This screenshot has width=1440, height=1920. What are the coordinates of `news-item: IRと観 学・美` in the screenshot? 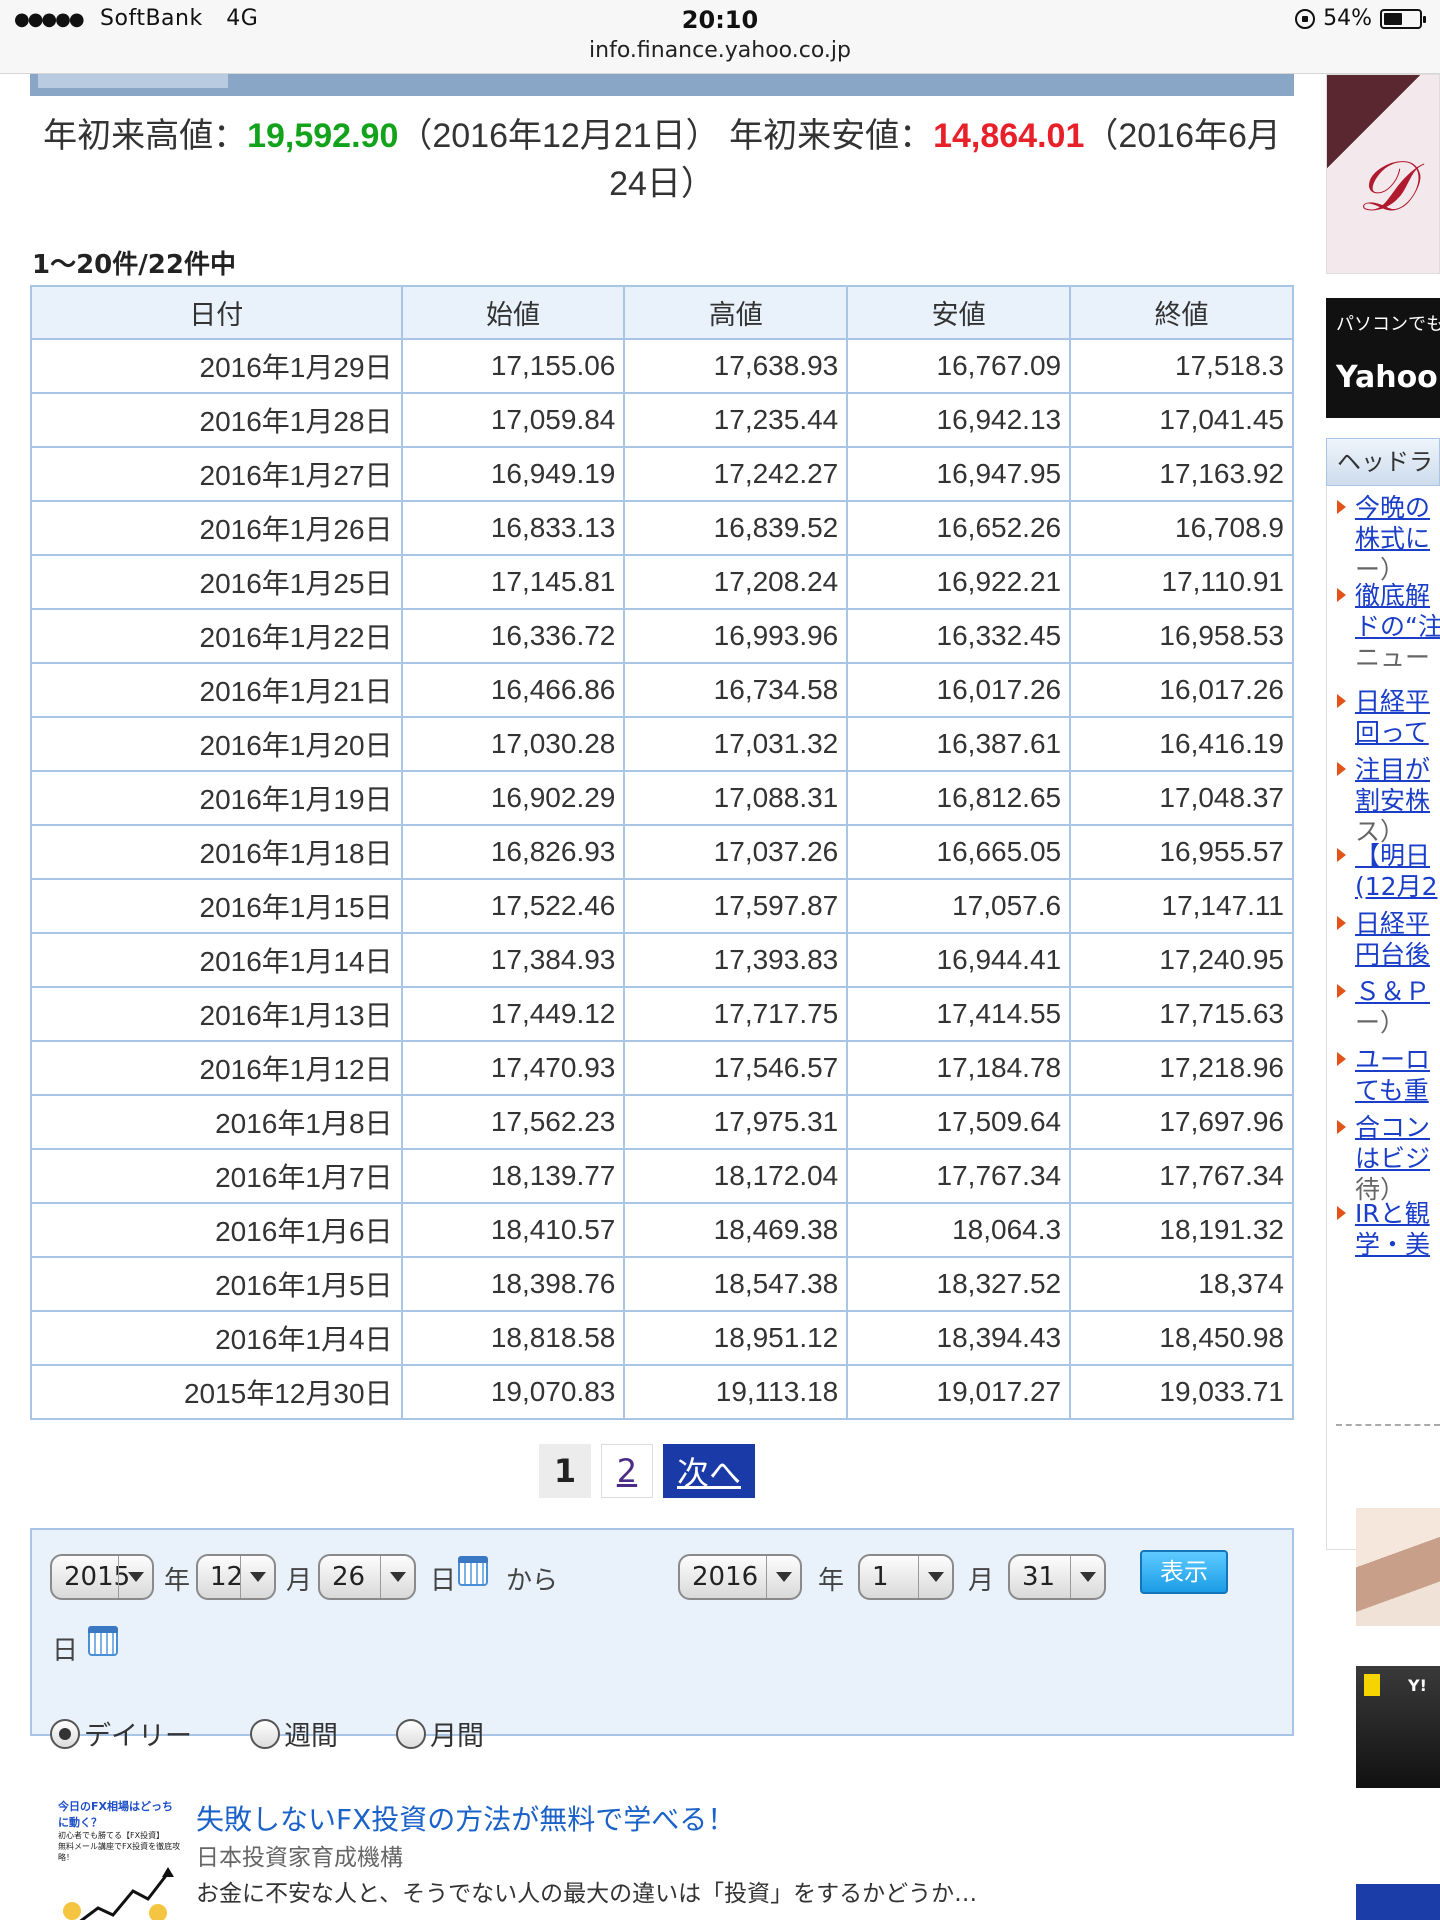 It's located at (1383, 1229).